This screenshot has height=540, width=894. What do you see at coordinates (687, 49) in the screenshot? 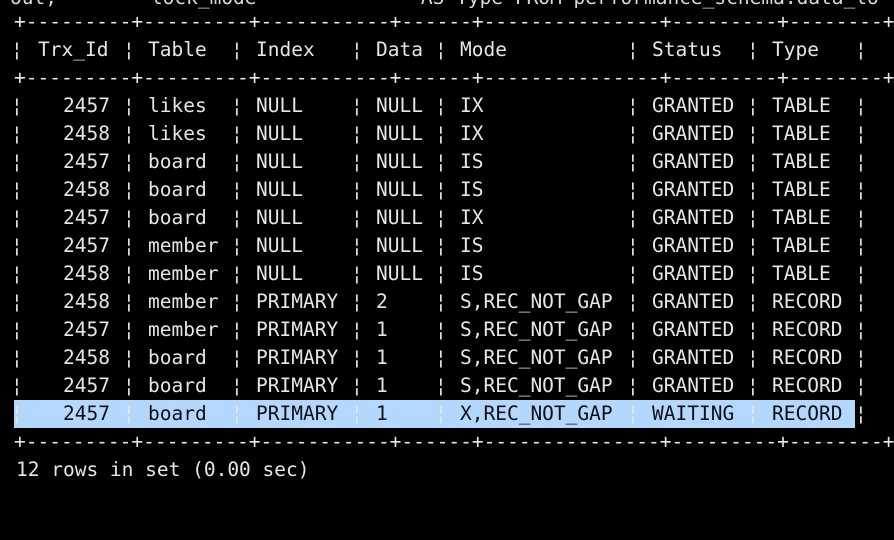
I see `header-status: Status` at bounding box center [687, 49].